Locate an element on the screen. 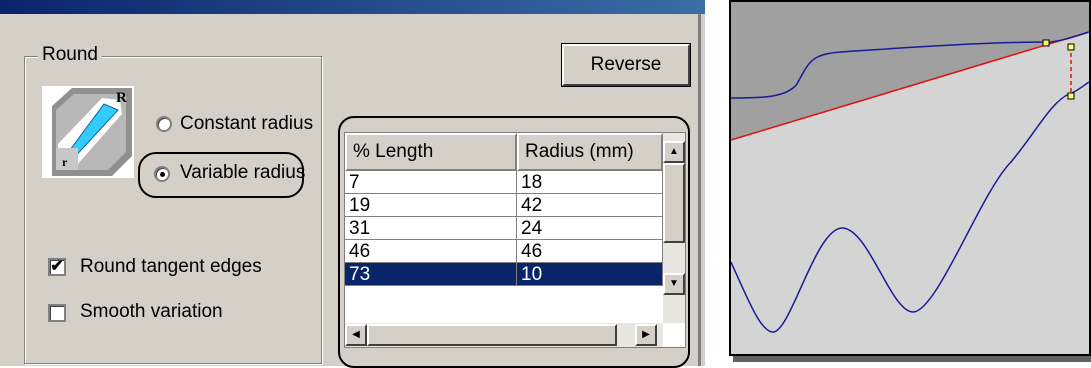 Image resolution: width=1091 pixels, height=368 pixels. variable-radius-label: Variable radius is located at coordinates (242, 173).